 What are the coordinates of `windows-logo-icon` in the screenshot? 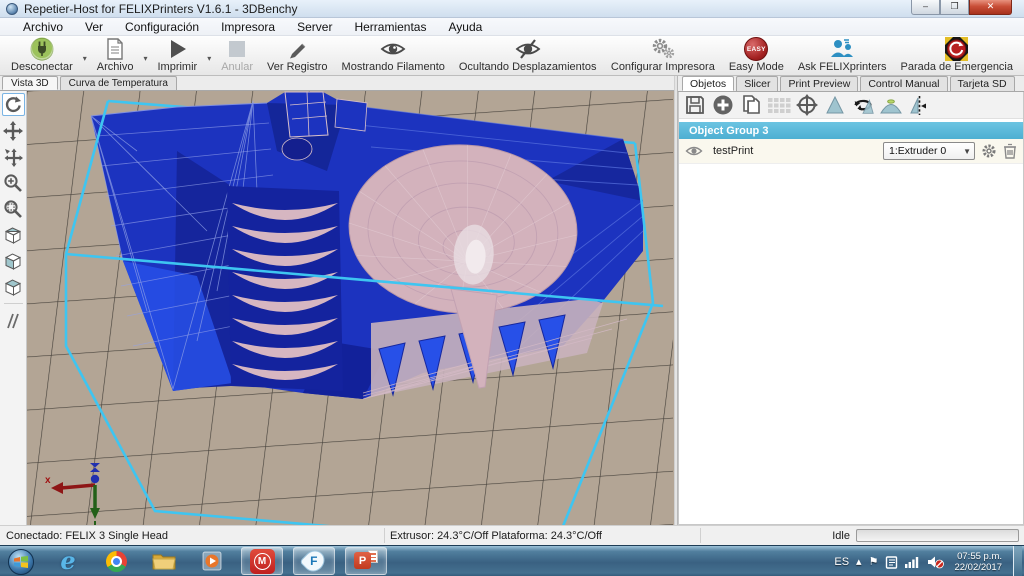 It's located at (21, 562).